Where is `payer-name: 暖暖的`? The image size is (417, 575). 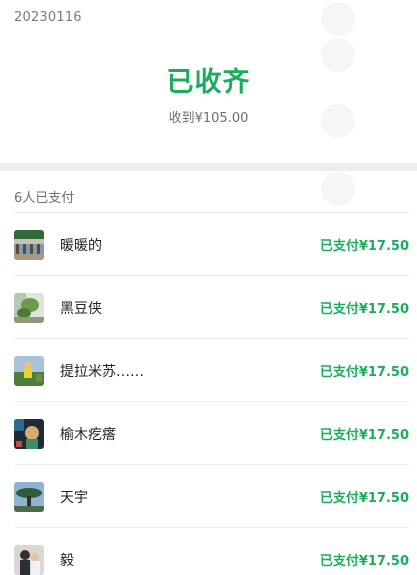 payer-name: 暖暖的 is located at coordinates (81, 246).